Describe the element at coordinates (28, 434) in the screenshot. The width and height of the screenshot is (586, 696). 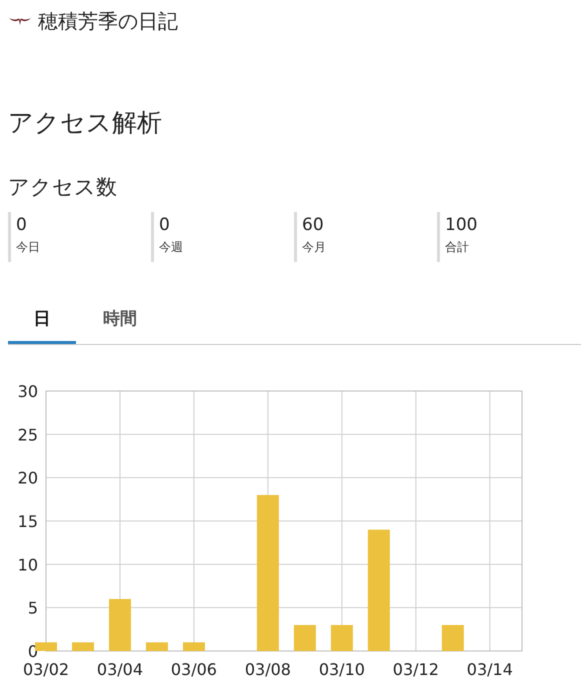
I see `y-tick-label: 25` at that location.